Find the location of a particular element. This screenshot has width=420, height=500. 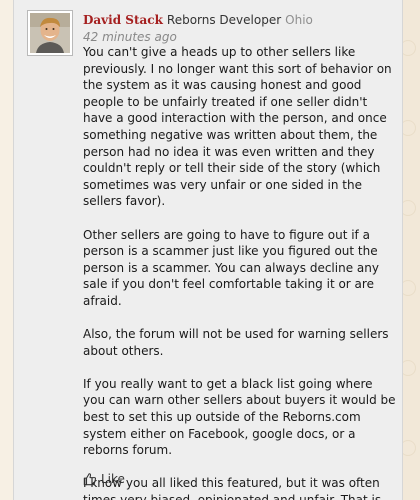

like-label: Like is located at coordinates (113, 479).